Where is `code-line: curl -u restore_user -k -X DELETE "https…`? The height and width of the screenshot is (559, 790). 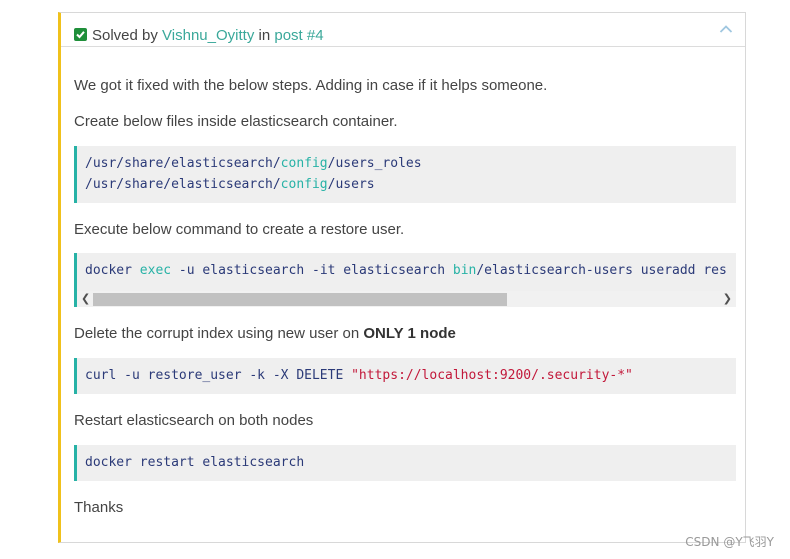
code-line: curl -u restore_user -k -X DELETE "https… is located at coordinates (359, 375).